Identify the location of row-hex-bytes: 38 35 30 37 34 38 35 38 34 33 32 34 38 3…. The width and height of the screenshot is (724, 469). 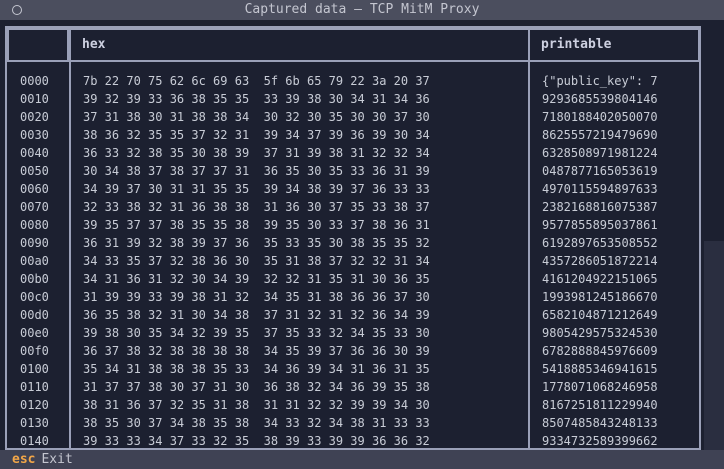
(256, 423).